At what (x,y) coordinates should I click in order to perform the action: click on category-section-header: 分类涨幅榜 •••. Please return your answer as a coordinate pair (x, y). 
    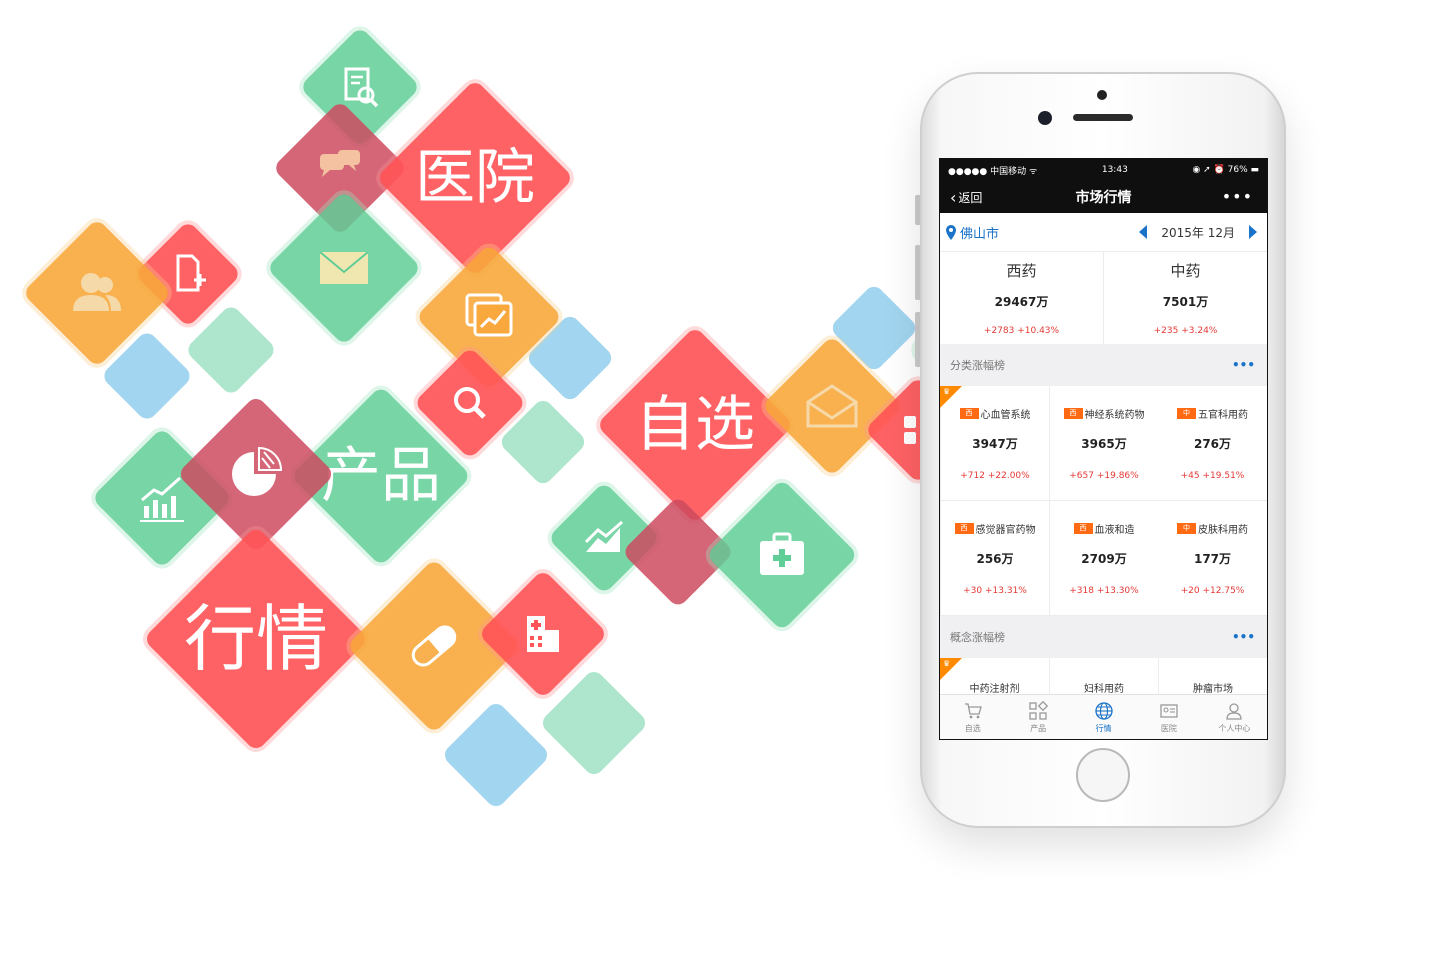
    Looking at the image, I should click on (1103, 365).